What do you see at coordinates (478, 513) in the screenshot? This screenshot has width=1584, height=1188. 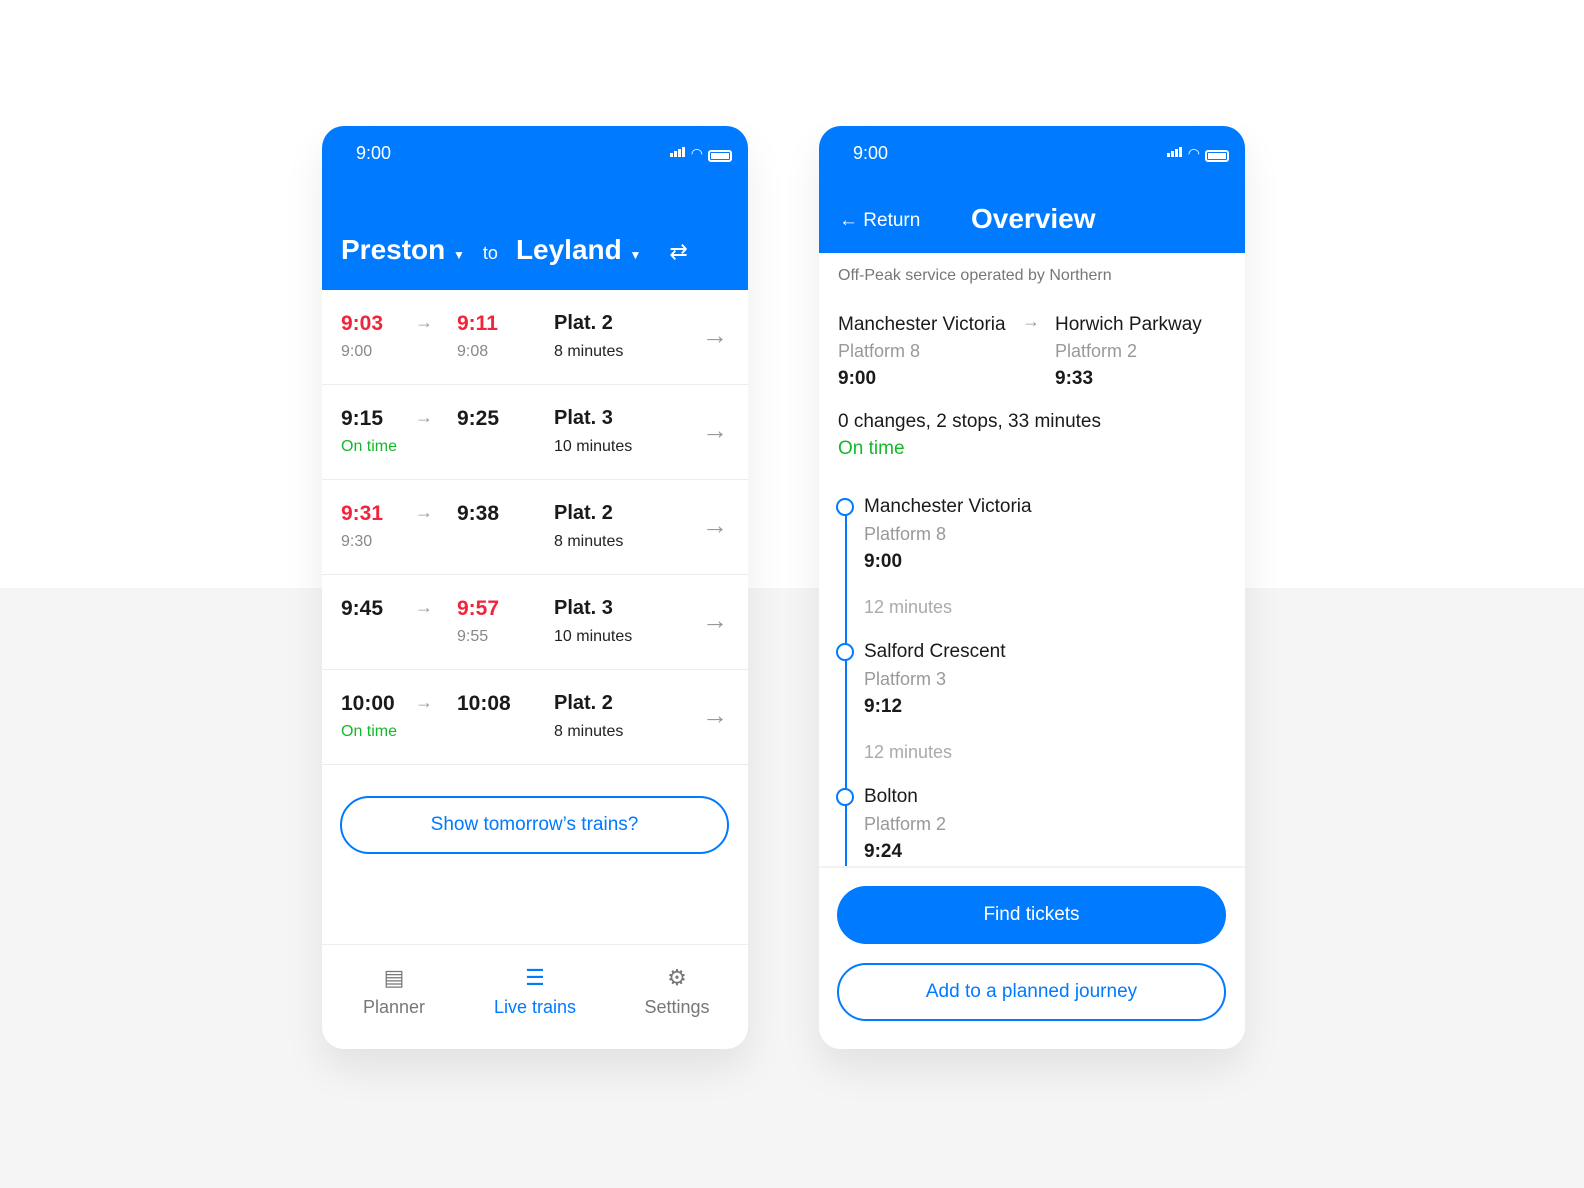 I see `arrival-time: 9:38` at bounding box center [478, 513].